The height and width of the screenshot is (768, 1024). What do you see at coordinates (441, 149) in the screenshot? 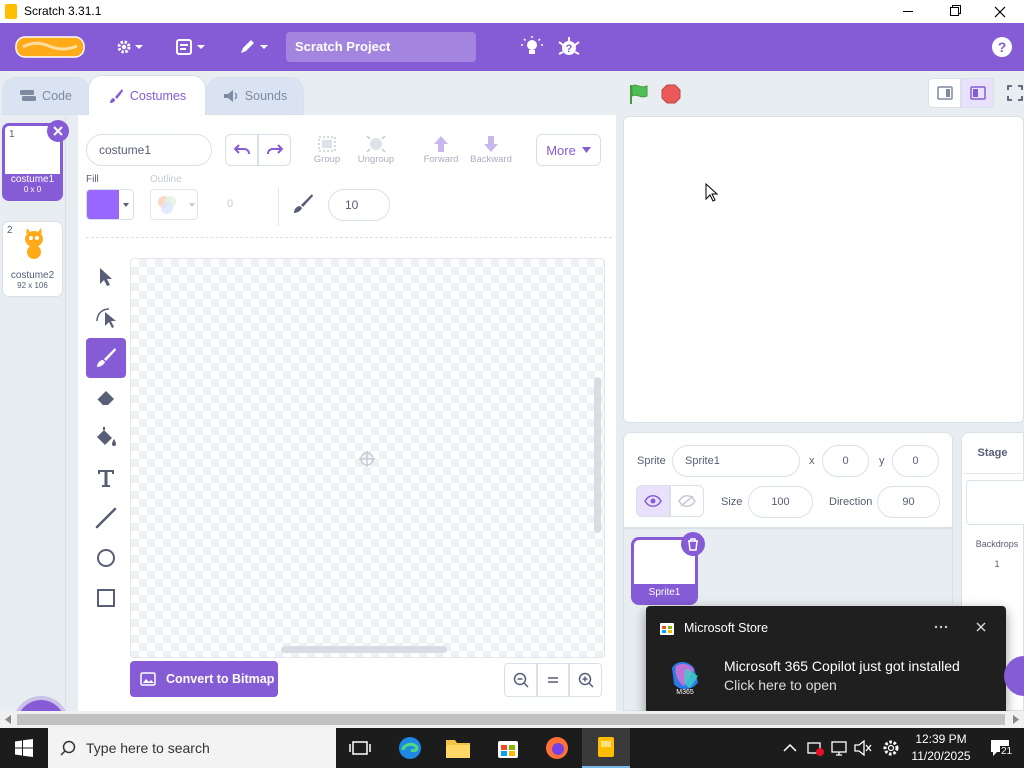
I see `forward-button: Forward` at bounding box center [441, 149].